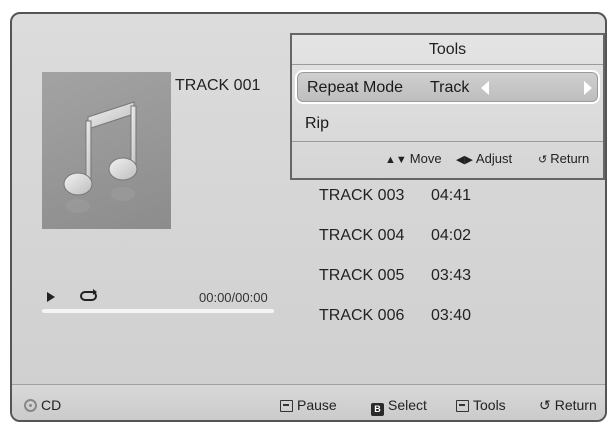  I want to click on move-hint: ▲▼ Move, so click(413, 158).